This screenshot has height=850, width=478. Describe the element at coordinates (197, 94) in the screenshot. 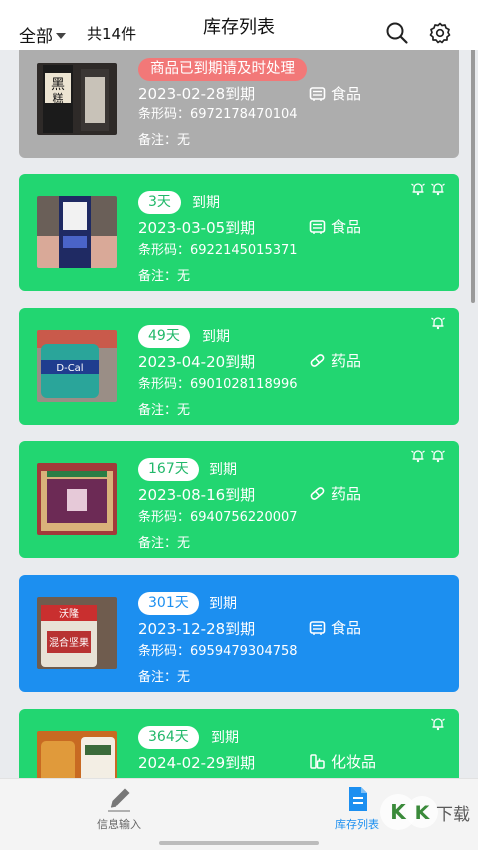

I see `expiry-date: 2023-02-28到期` at that location.